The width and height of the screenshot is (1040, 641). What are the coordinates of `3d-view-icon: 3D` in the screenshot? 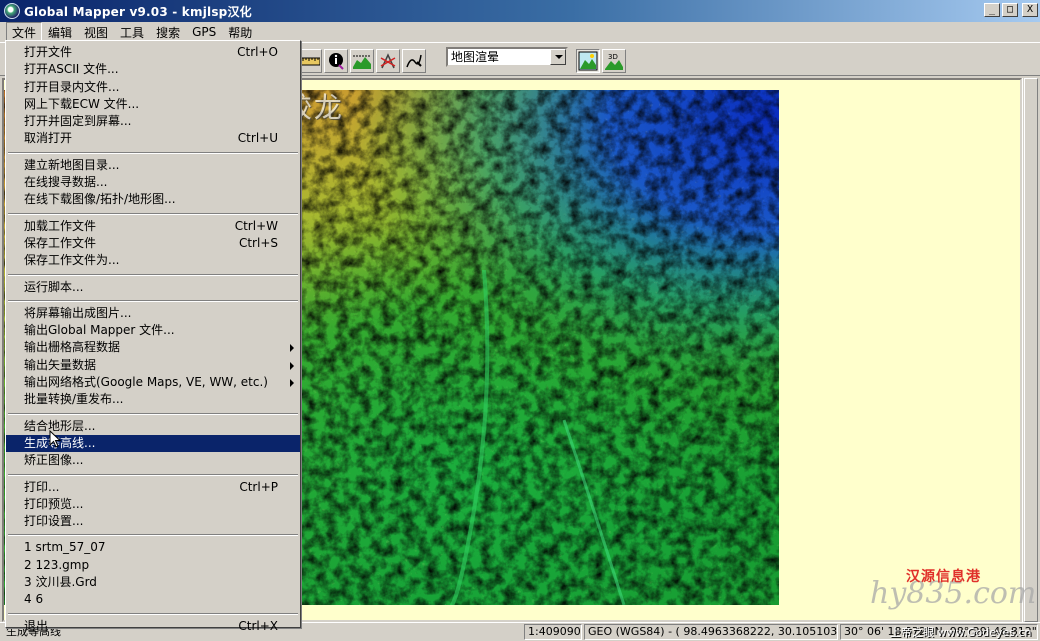 It's located at (614, 61).